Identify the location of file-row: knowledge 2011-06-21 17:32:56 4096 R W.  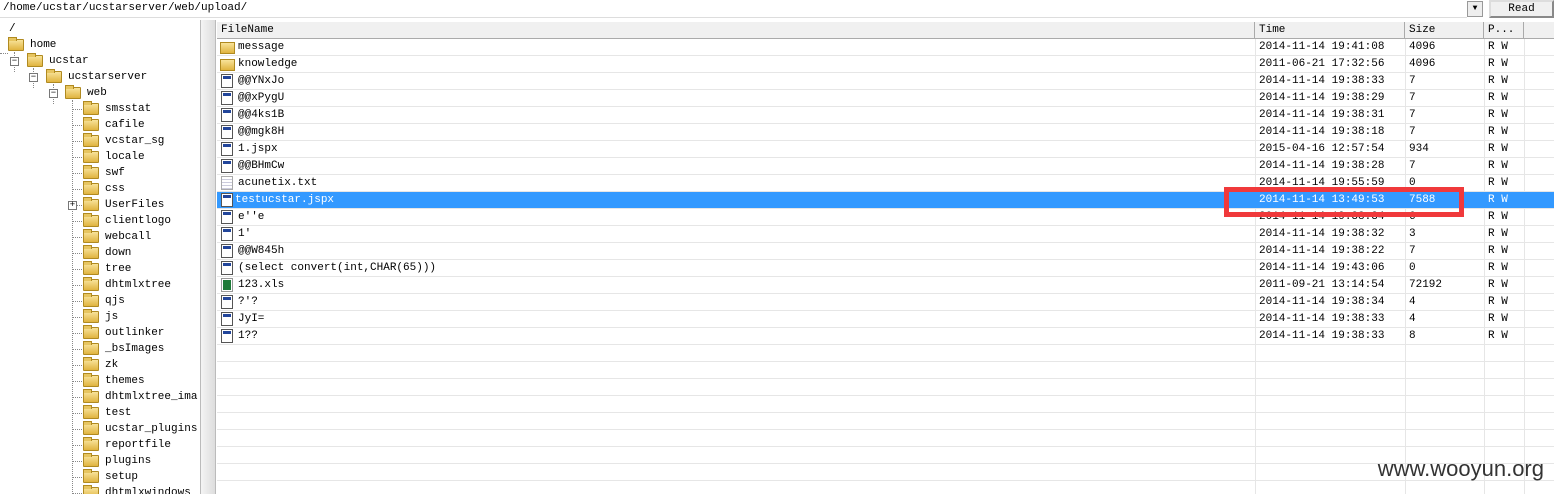
(885, 64).